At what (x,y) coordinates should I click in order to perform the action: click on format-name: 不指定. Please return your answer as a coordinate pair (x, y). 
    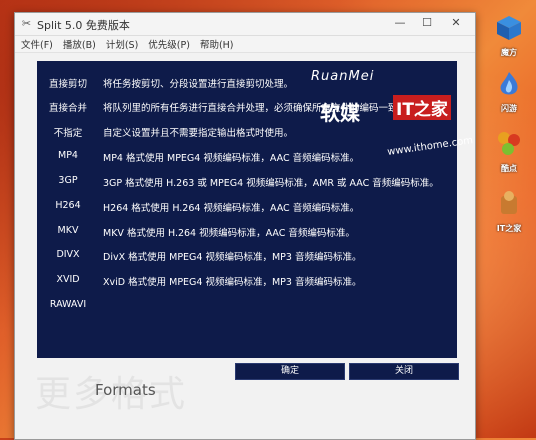
    Looking at the image, I should click on (68, 133).